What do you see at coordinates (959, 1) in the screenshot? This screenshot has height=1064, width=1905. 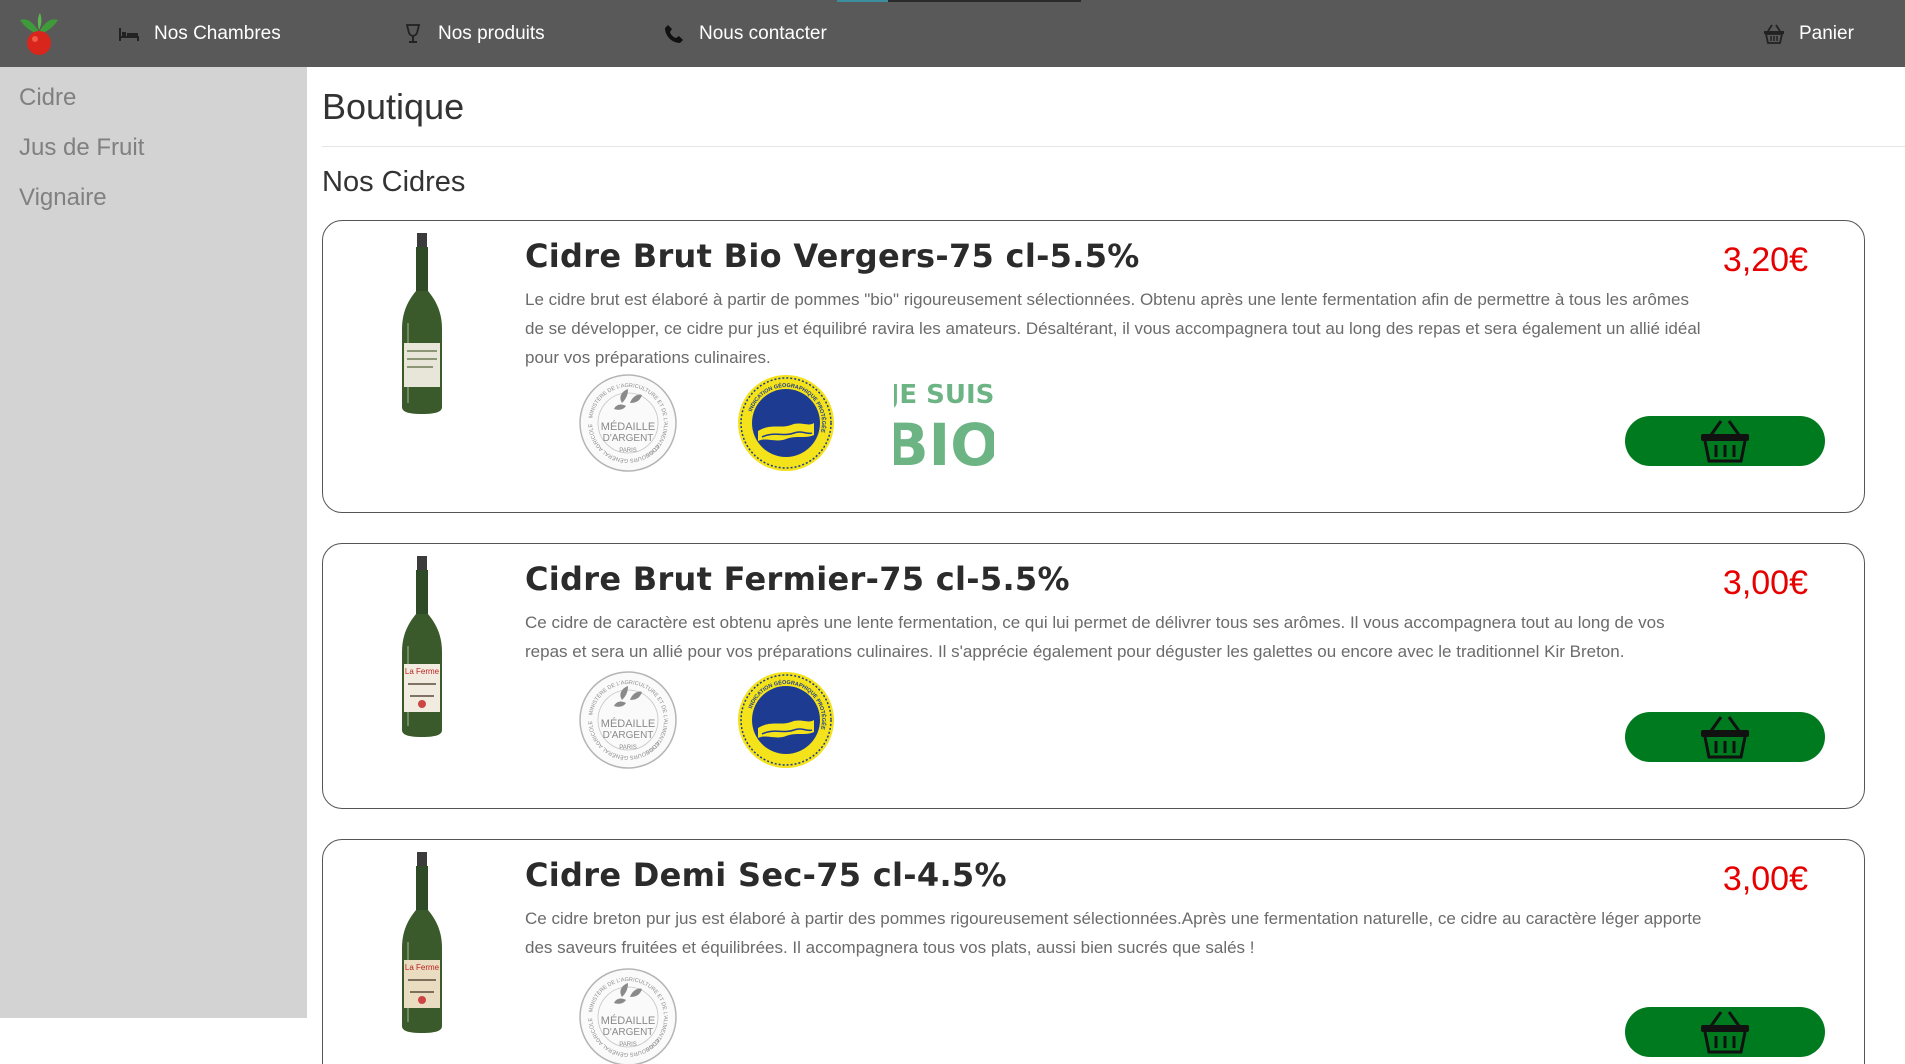 I see `nav-active-indicator` at bounding box center [959, 1].